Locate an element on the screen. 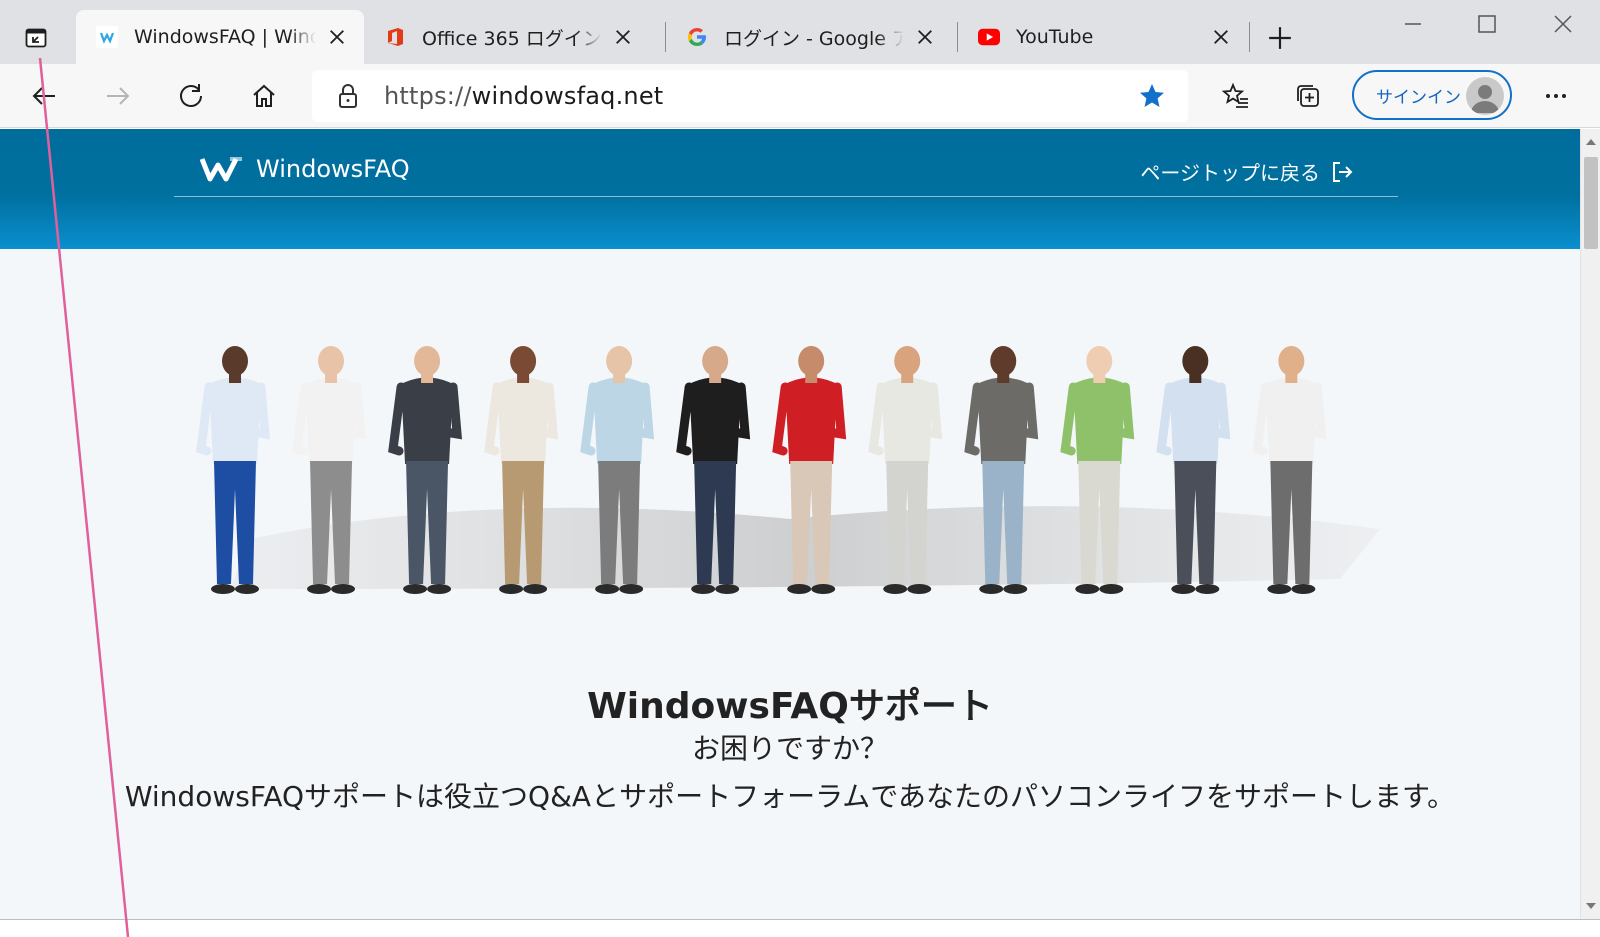  lock-icon is located at coordinates (348, 96).